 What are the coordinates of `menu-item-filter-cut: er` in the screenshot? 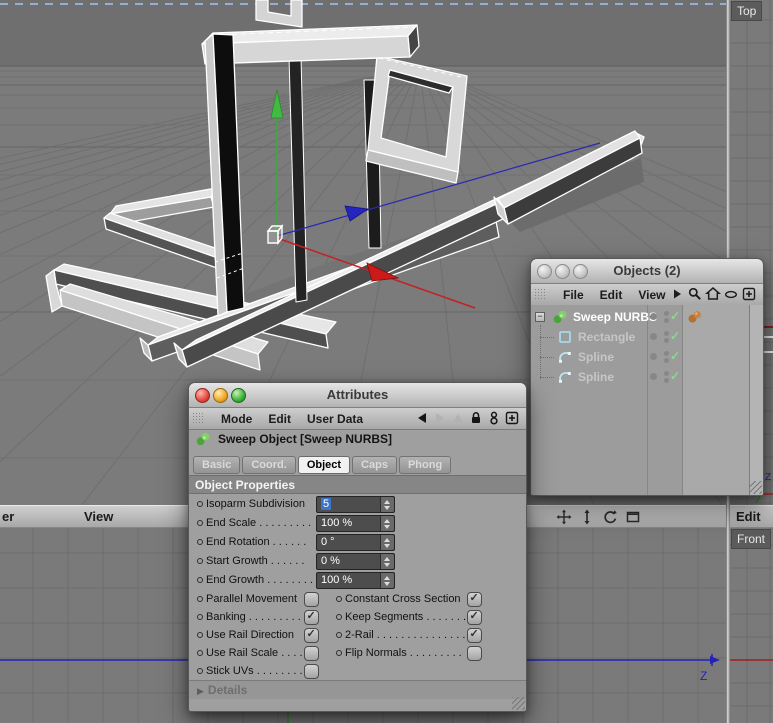 It's located at (8, 516).